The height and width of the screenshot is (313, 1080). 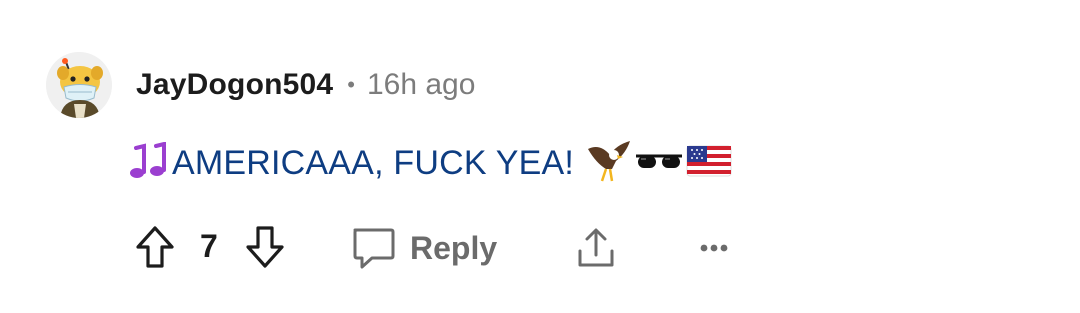 I want to click on author-username: JayDogon504, so click(x=234, y=85).